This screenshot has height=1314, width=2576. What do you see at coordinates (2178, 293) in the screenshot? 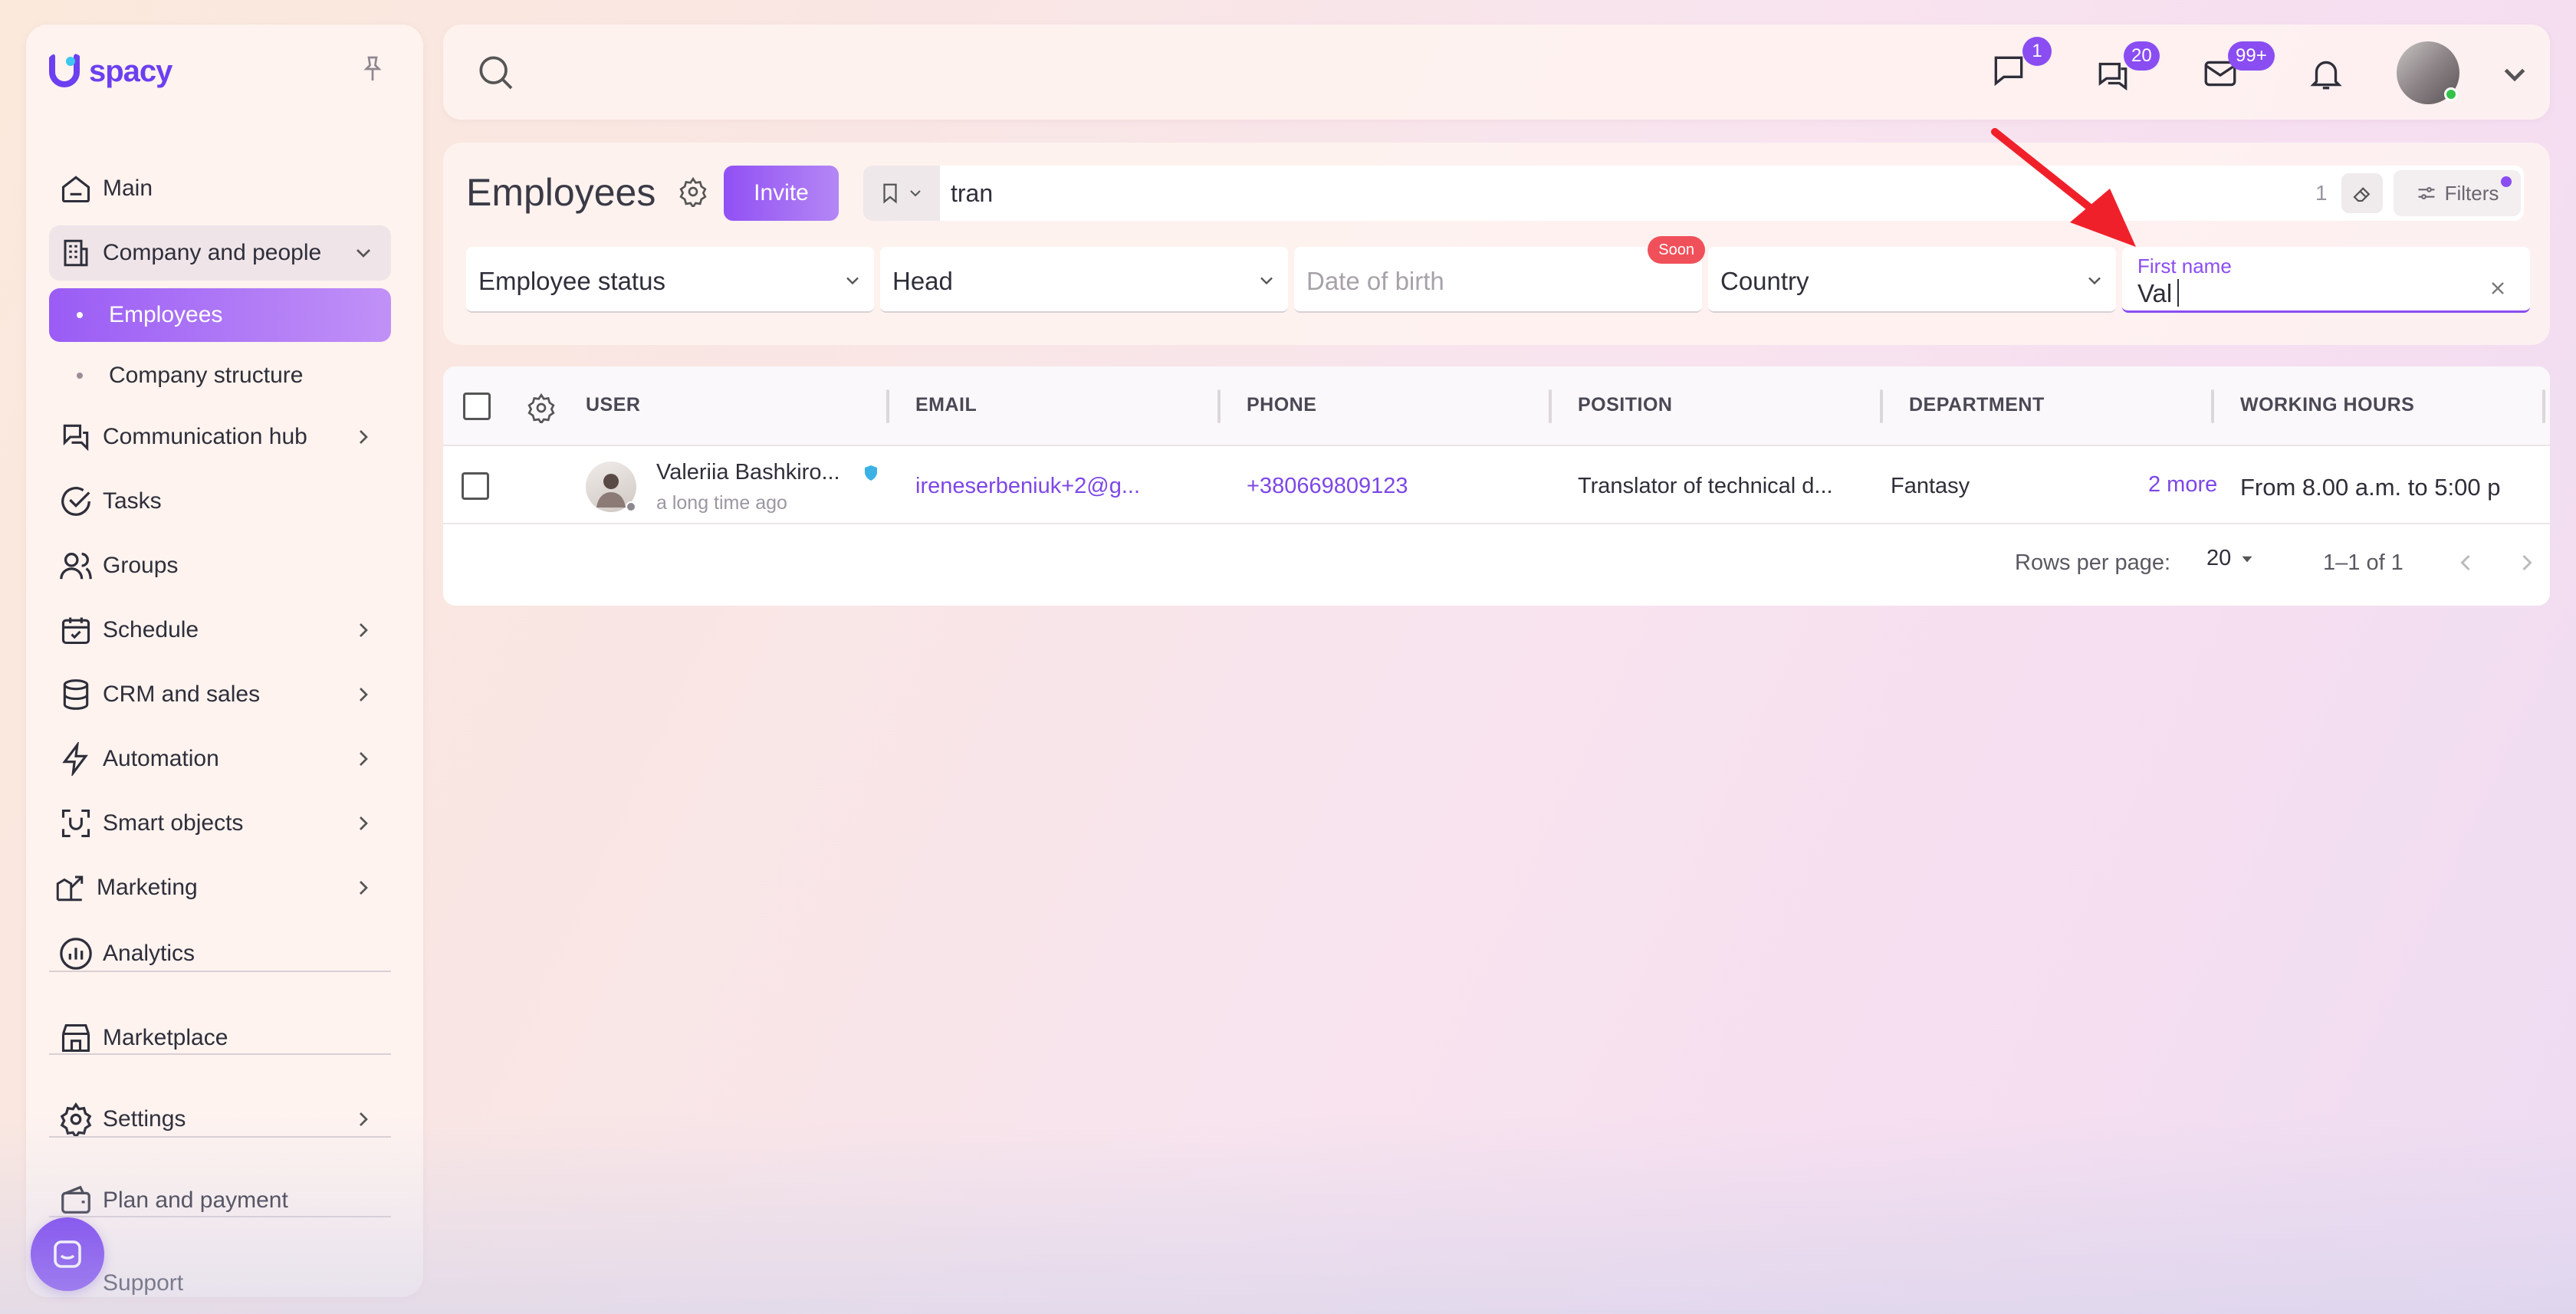
I see `text-cursor` at bounding box center [2178, 293].